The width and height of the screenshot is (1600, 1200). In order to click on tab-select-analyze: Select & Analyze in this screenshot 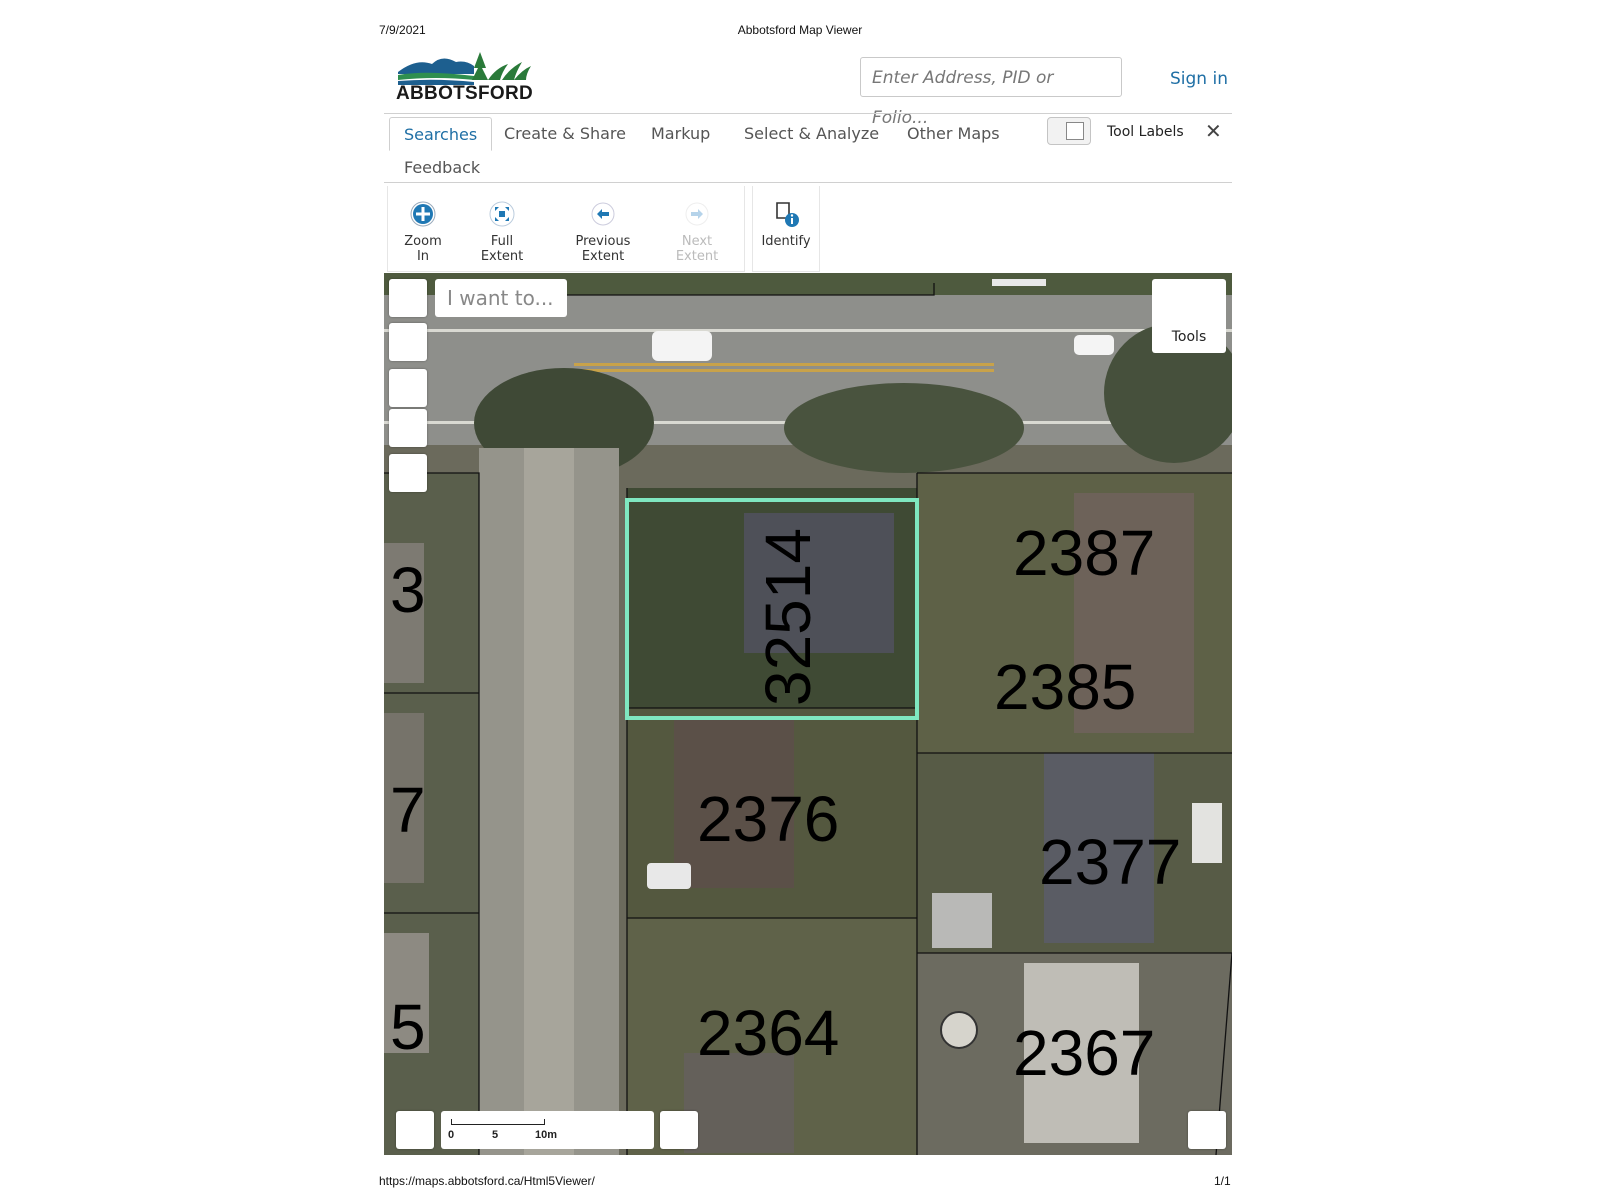, I will do `click(811, 134)`.